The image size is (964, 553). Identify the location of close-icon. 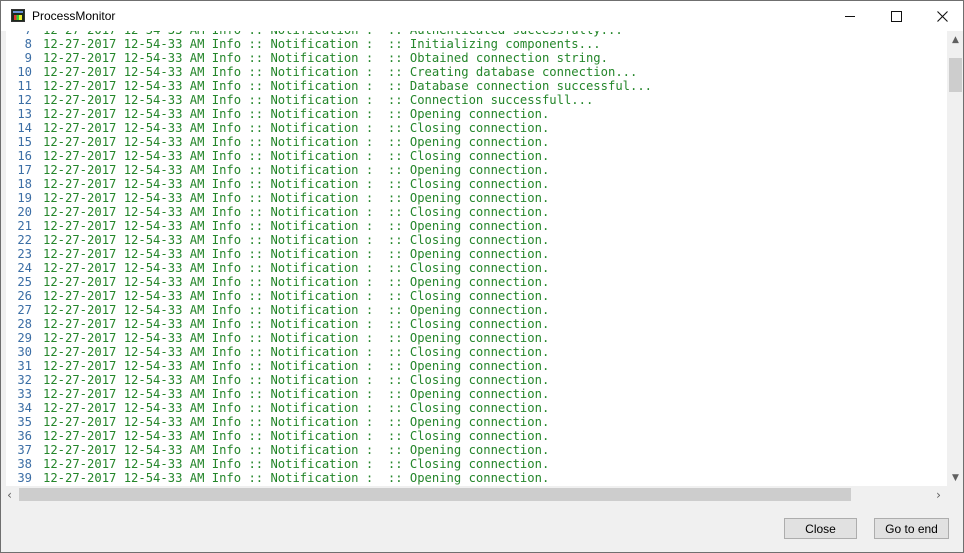
(942, 16).